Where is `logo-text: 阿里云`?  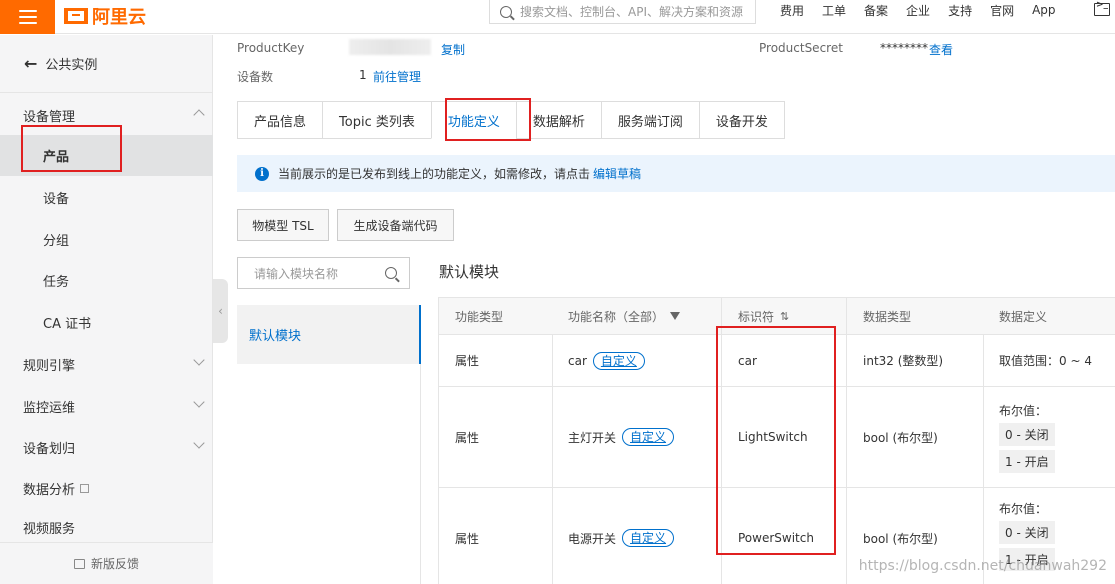
logo-text: 阿里云 is located at coordinates (119, 17).